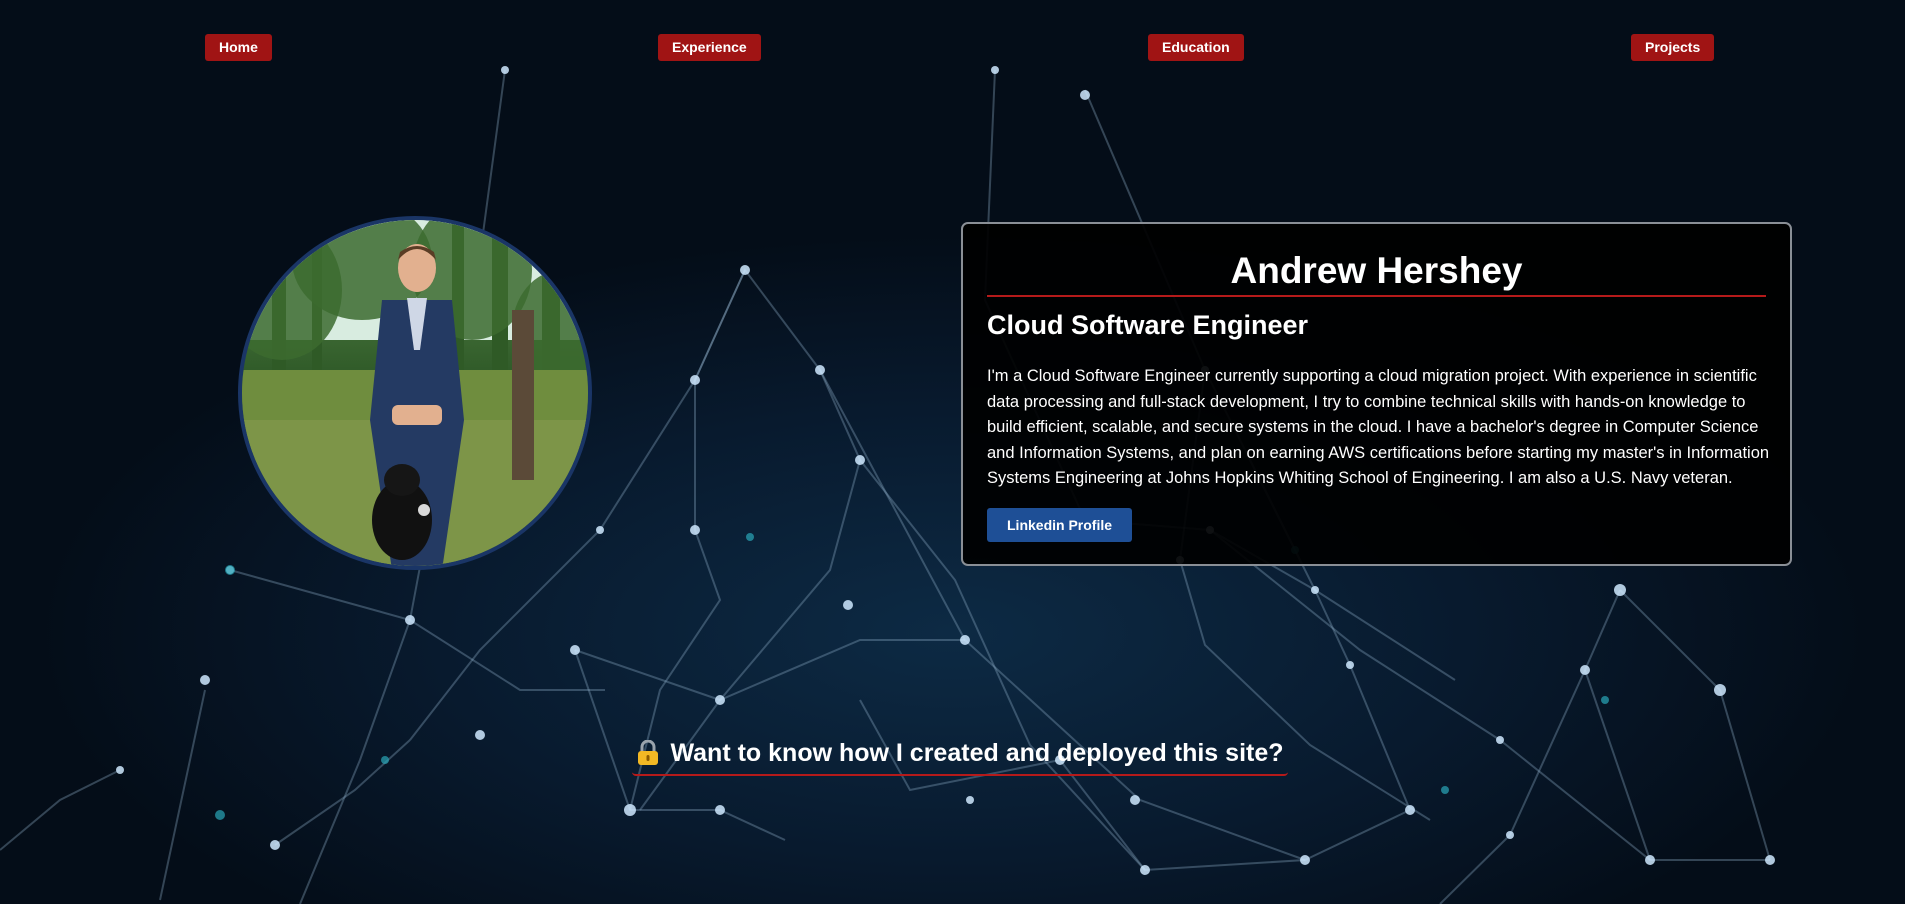 The height and width of the screenshot is (904, 1905). I want to click on nav-experience-button: Experience, so click(709, 47).